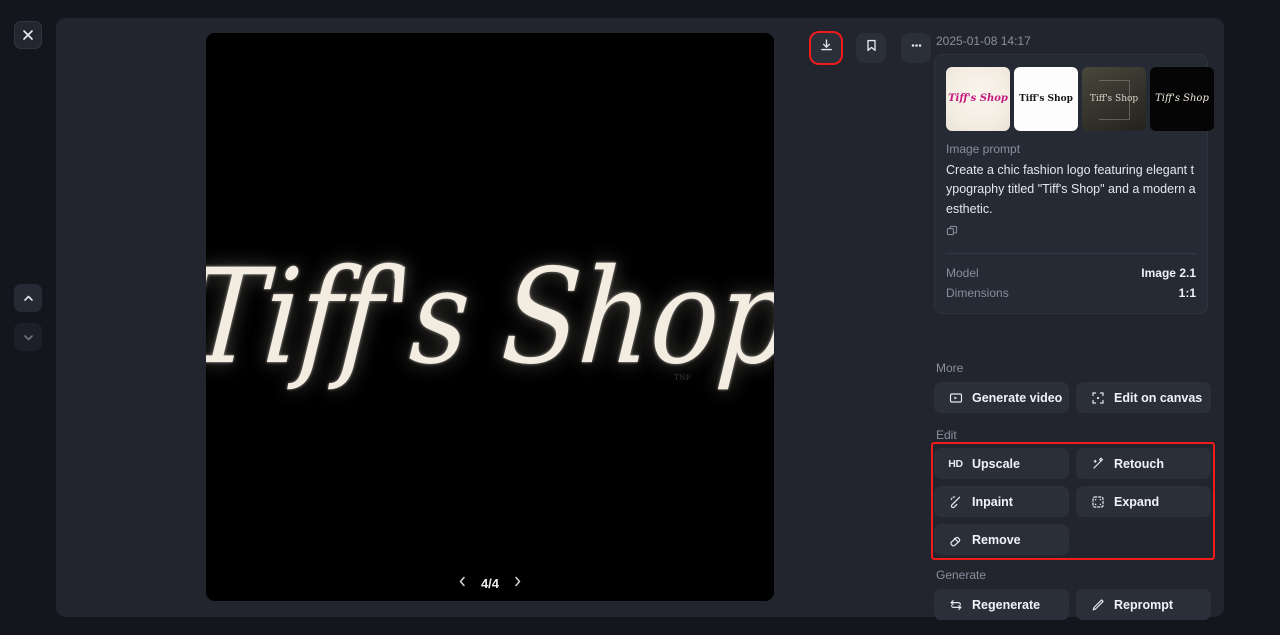  Describe the element at coordinates (1097, 605) in the screenshot. I see `pencil-icon` at that location.